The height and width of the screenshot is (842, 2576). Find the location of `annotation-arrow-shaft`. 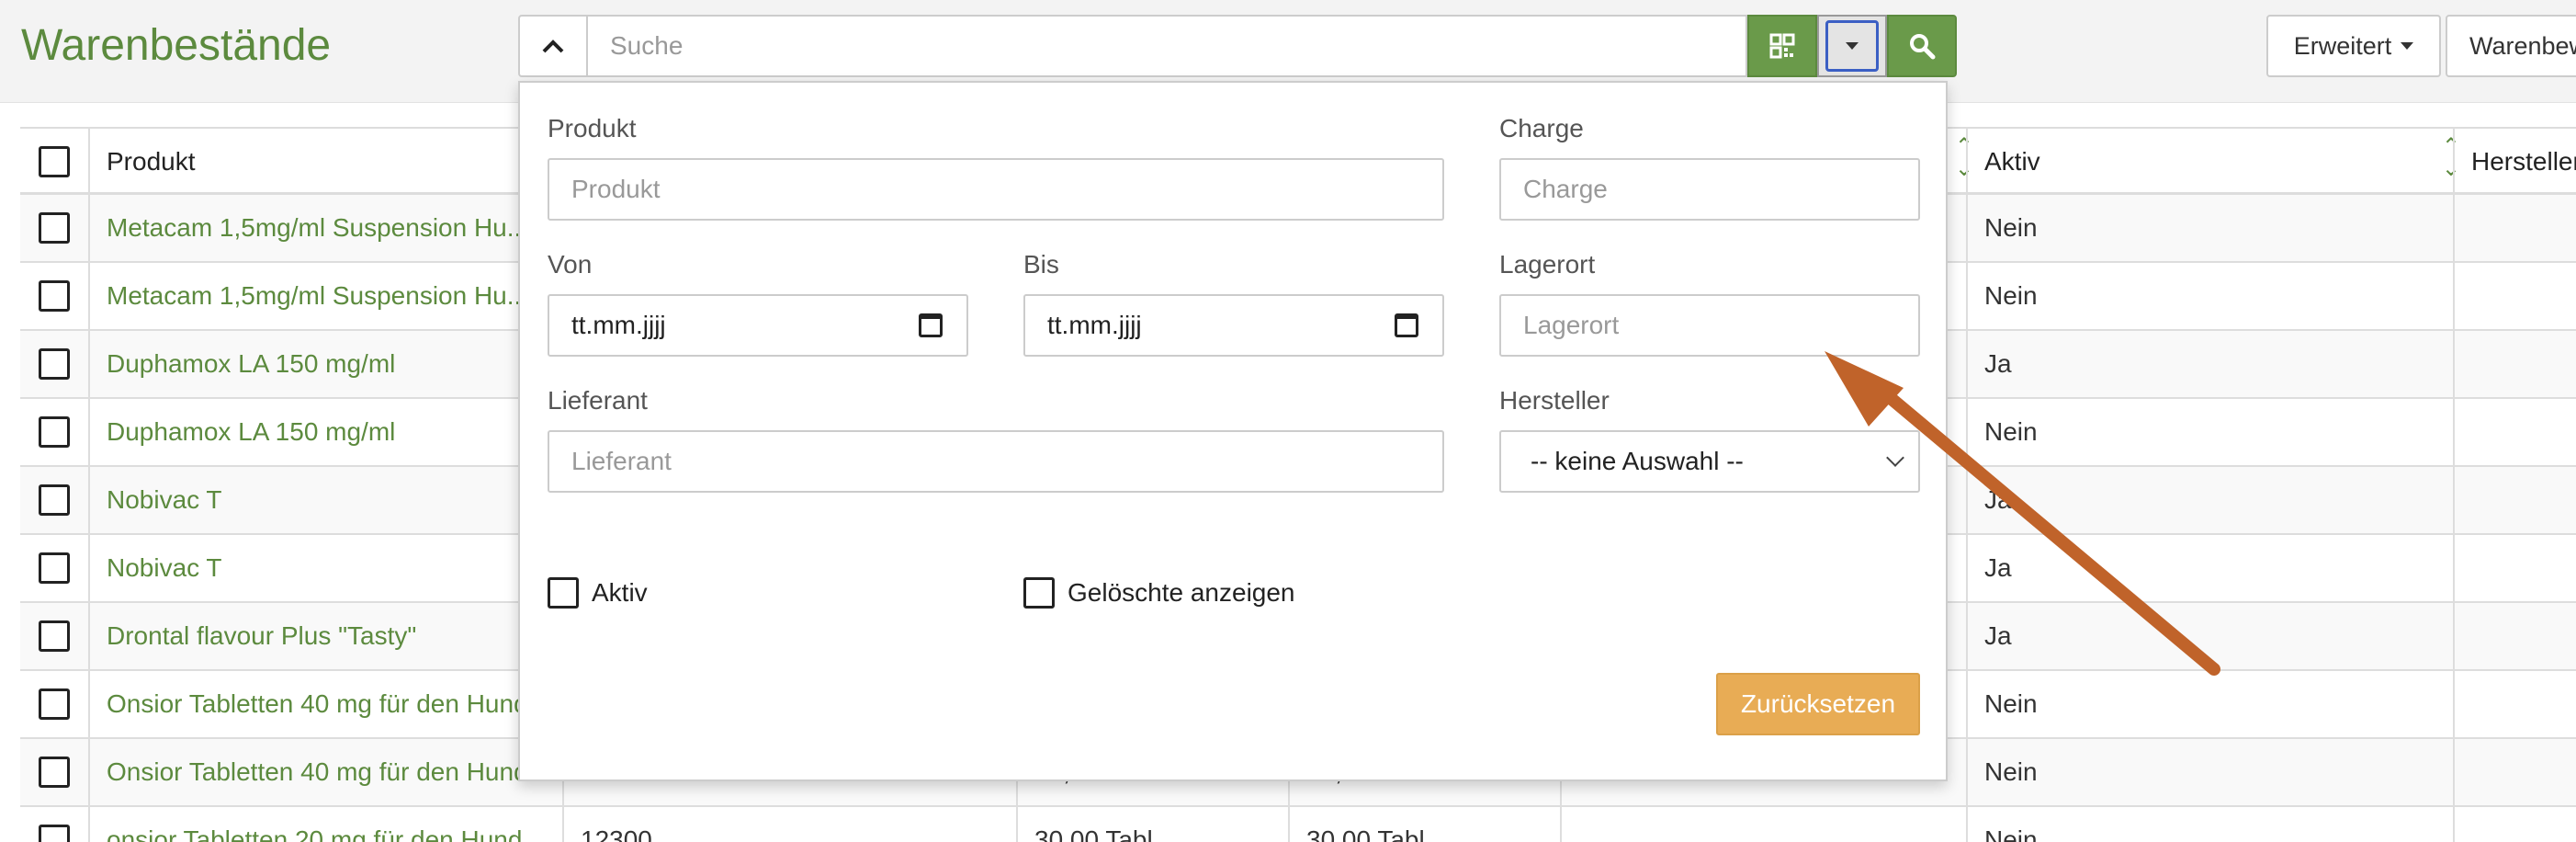

annotation-arrow-shaft is located at coordinates (2044, 527).